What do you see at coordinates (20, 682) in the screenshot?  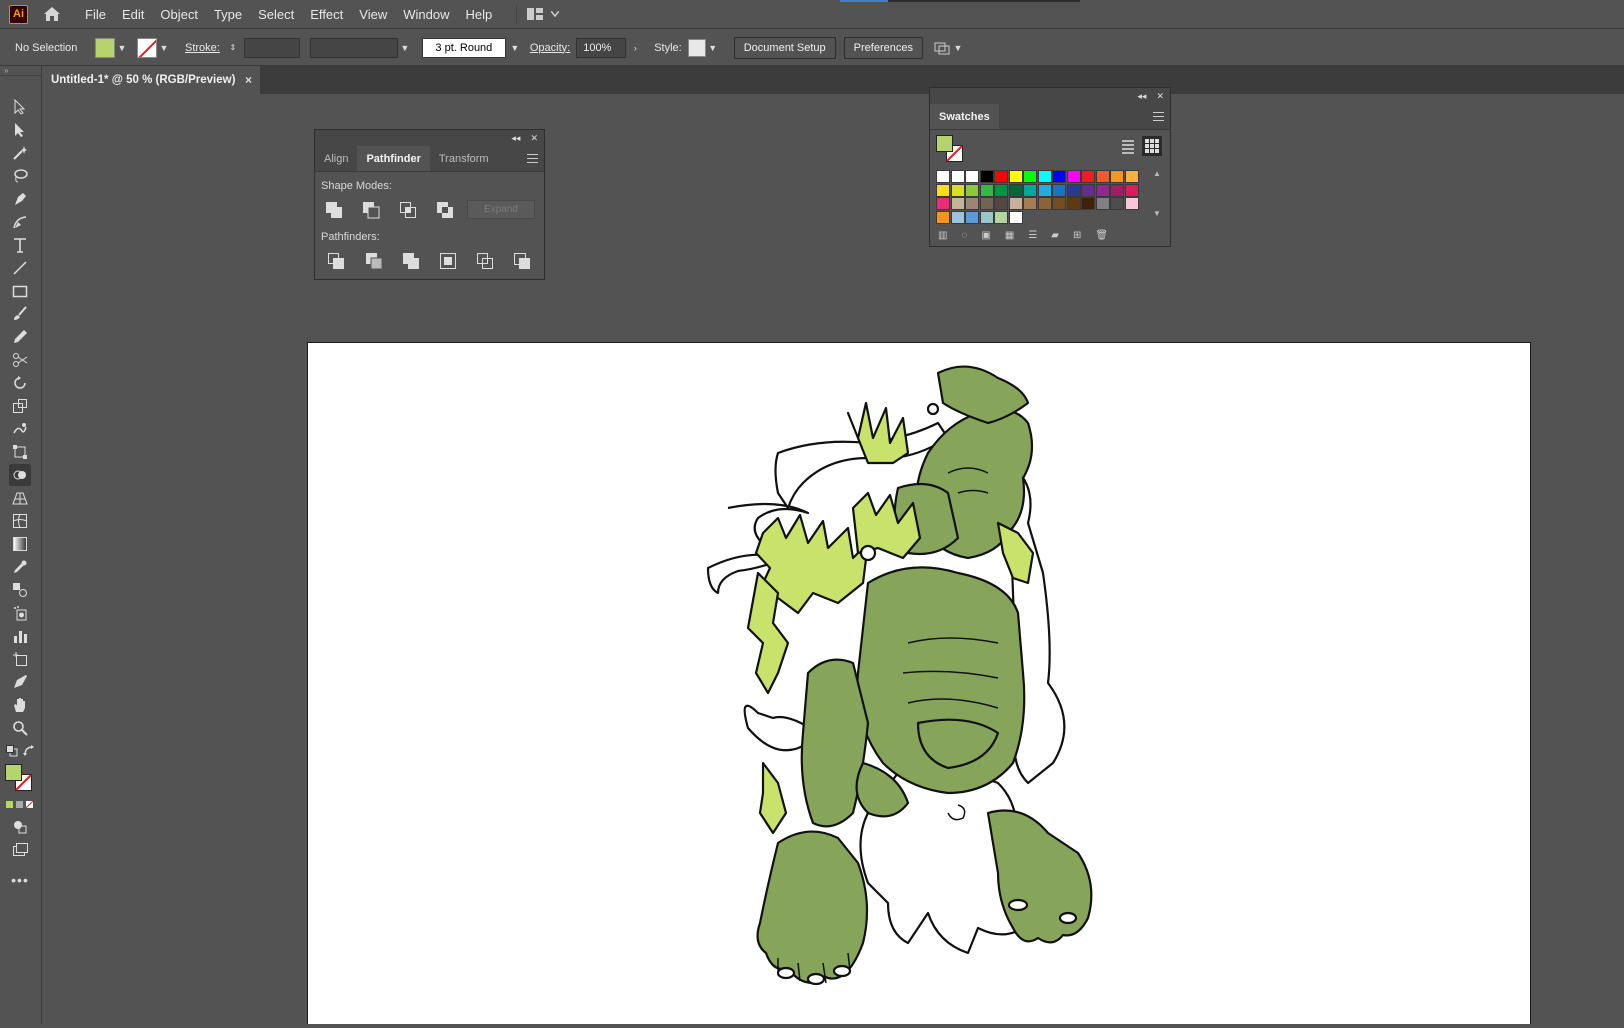 I see `slice-tool-icon` at bounding box center [20, 682].